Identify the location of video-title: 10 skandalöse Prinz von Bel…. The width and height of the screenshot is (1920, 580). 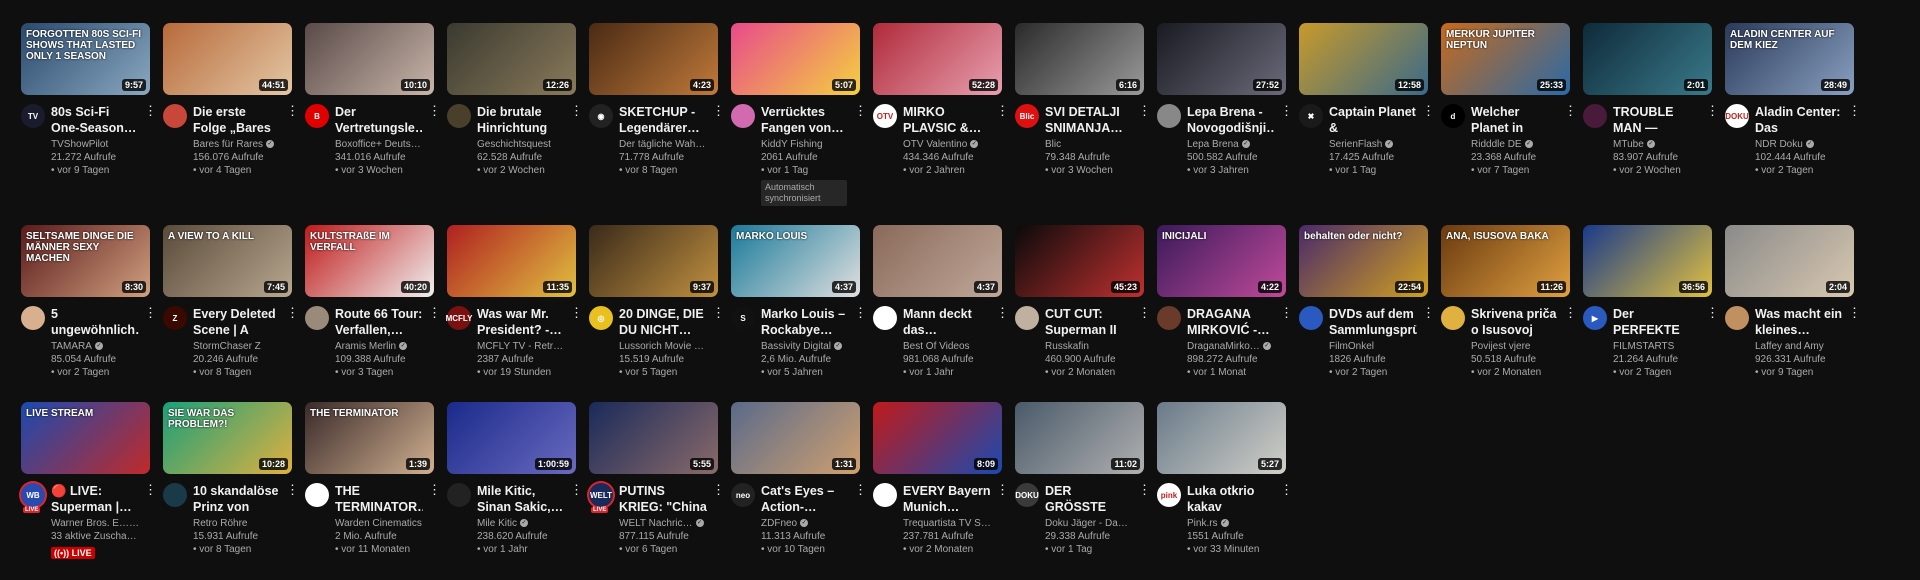
(237, 499).